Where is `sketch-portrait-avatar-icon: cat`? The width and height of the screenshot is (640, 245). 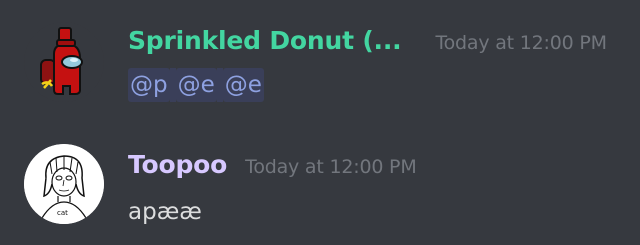
sketch-portrait-avatar-icon: cat is located at coordinates (64, 184).